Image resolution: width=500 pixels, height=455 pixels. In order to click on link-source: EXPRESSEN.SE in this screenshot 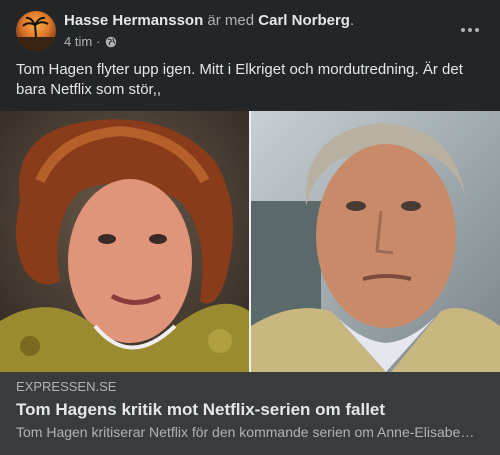, I will do `click(66, 386)`.